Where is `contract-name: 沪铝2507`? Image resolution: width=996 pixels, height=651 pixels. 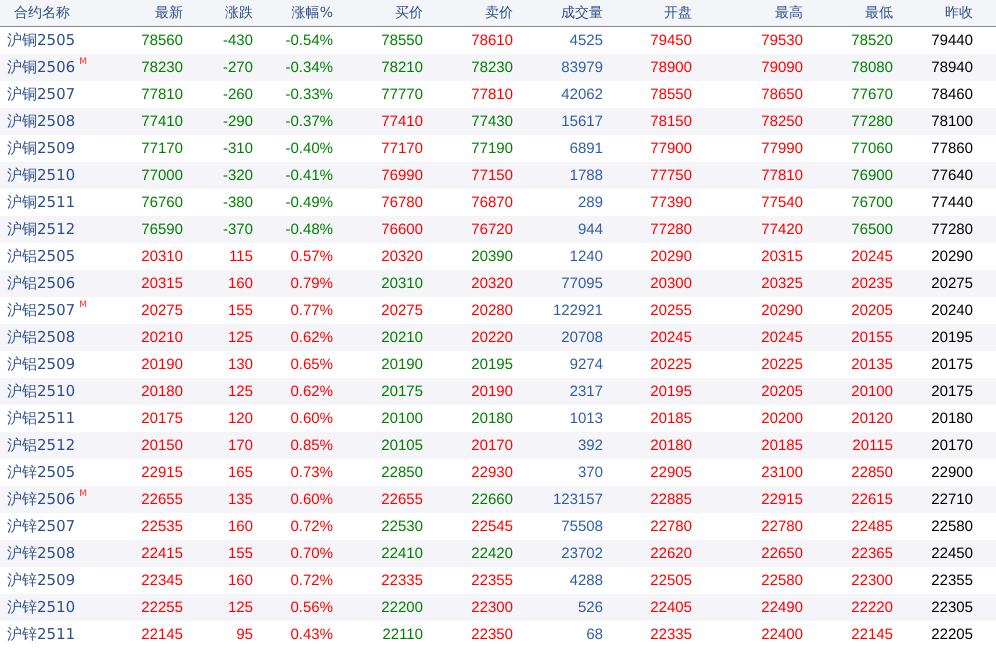
contract-name: 沪铝2507 is located at coordinates (41, 310).